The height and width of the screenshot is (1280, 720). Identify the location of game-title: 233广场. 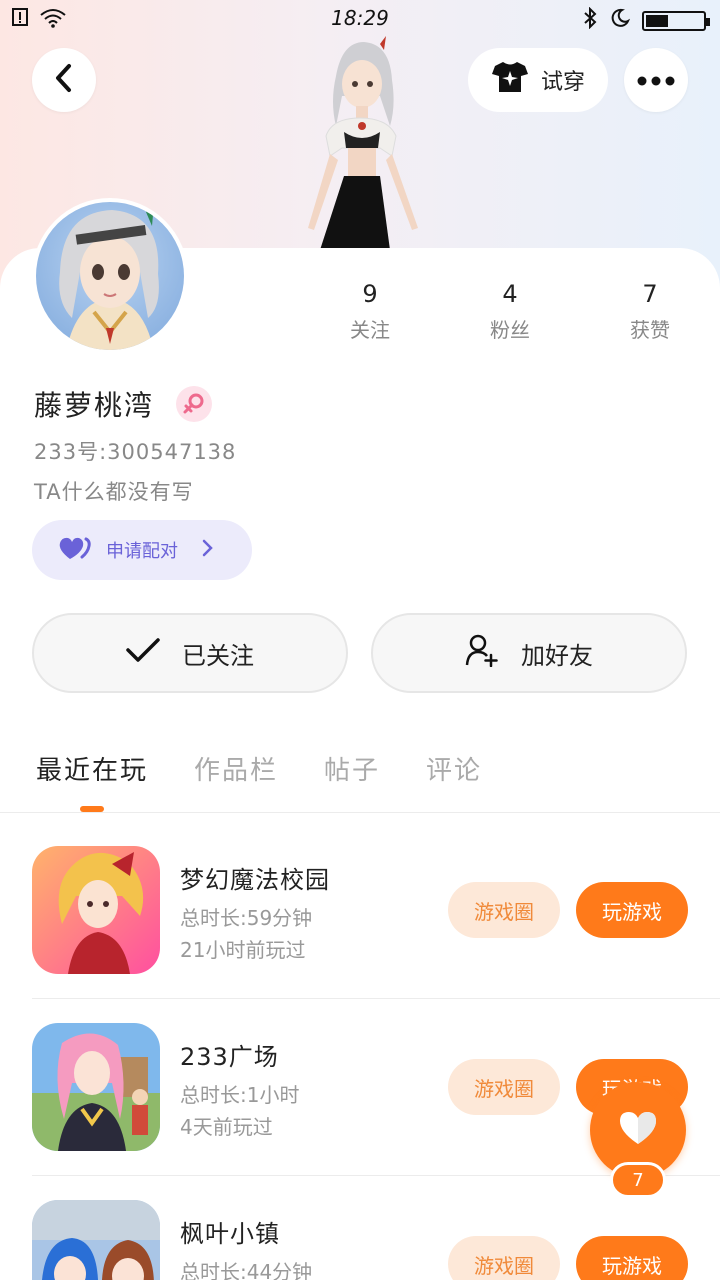
(229, 1057).